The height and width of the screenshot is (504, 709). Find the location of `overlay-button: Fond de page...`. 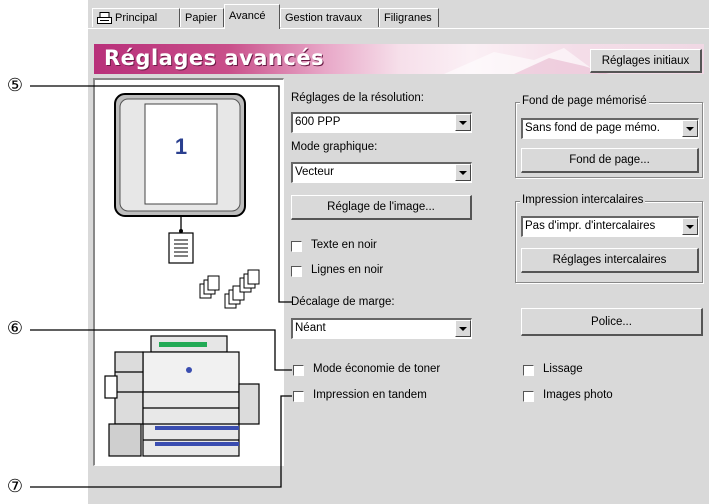

overlay-button: Fond de page... is located at coordinates (610, 160).